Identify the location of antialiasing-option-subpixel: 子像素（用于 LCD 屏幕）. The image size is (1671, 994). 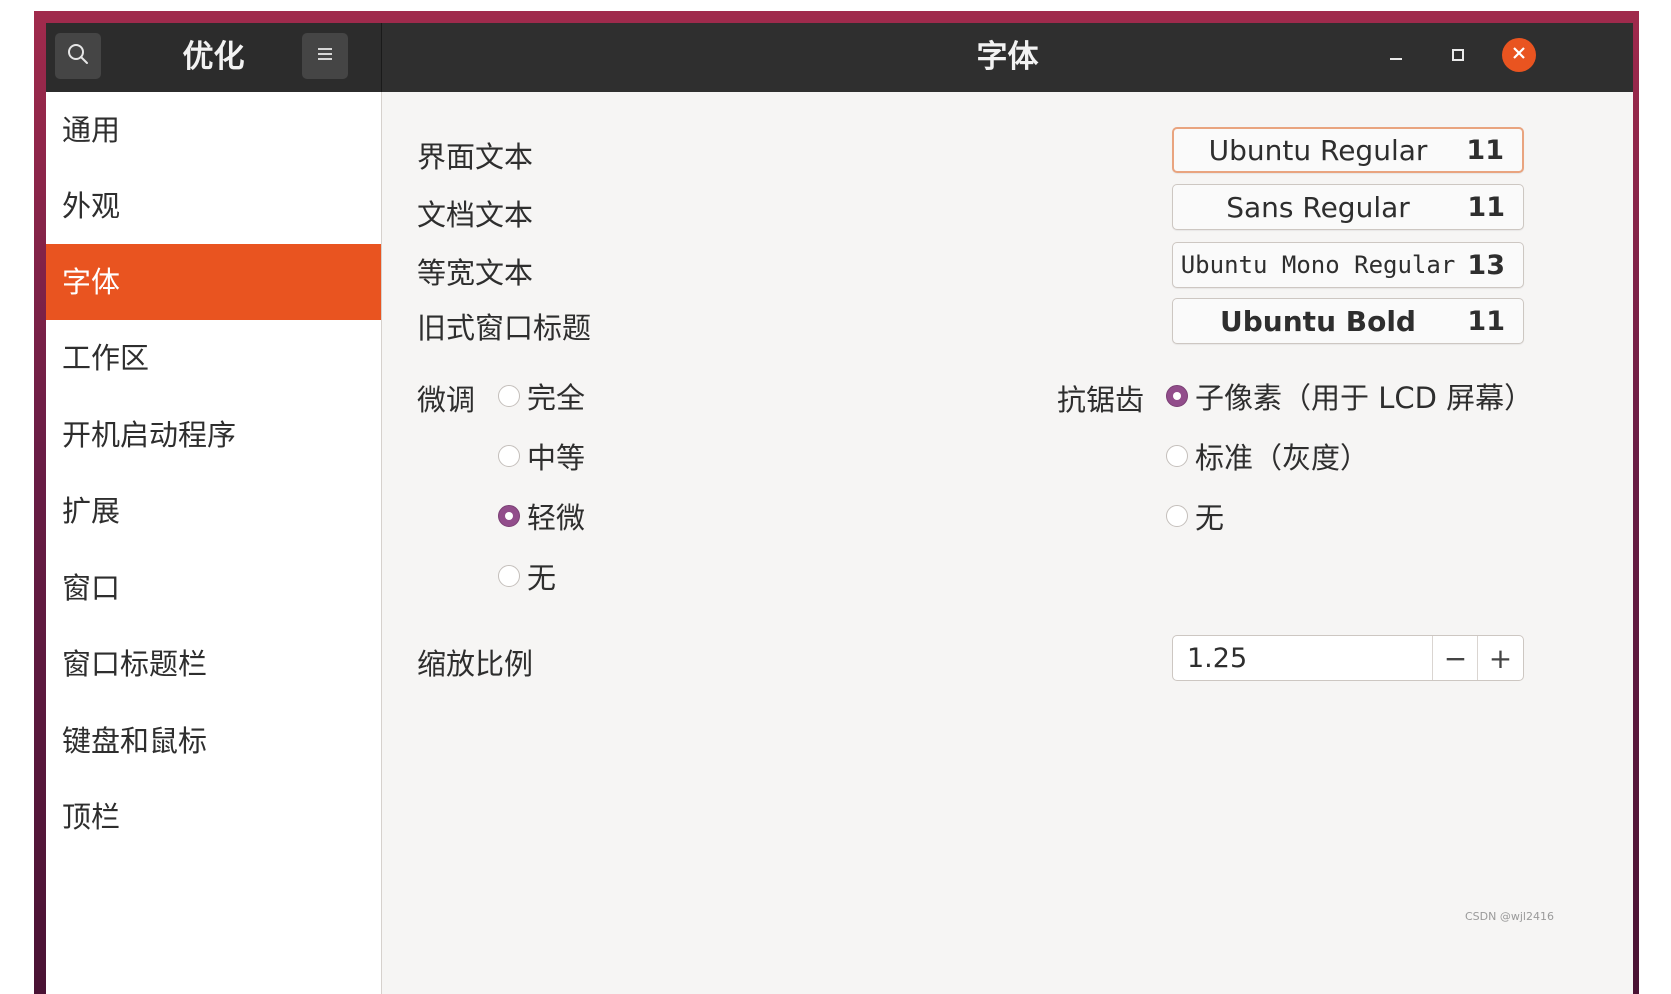
(1349, 396).